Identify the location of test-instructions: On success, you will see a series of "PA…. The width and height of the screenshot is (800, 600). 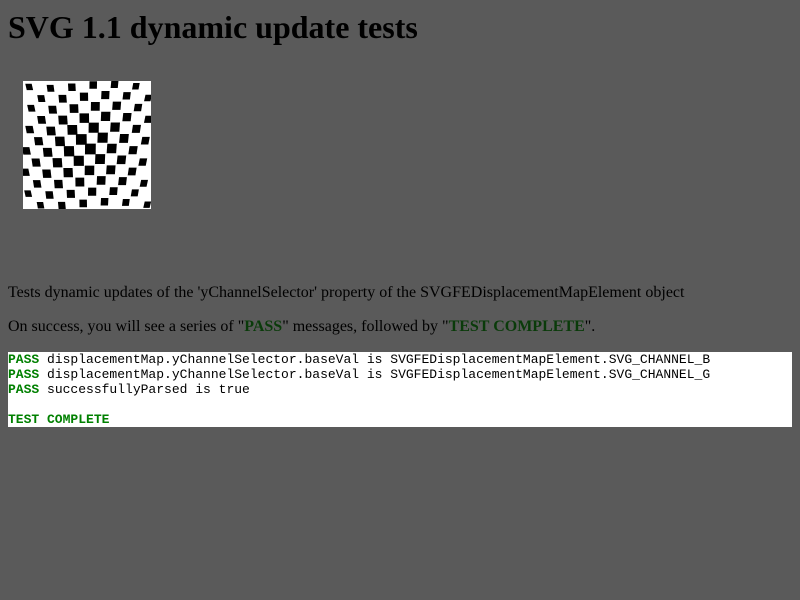
(301, 326).